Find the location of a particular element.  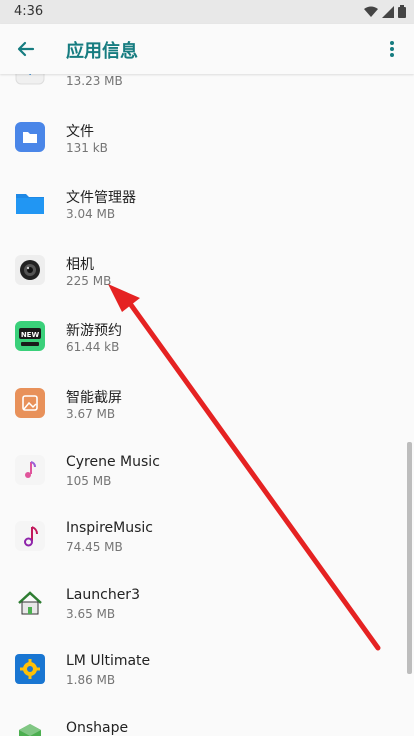

back-arrow-icon is located at coordinates (26, 49).